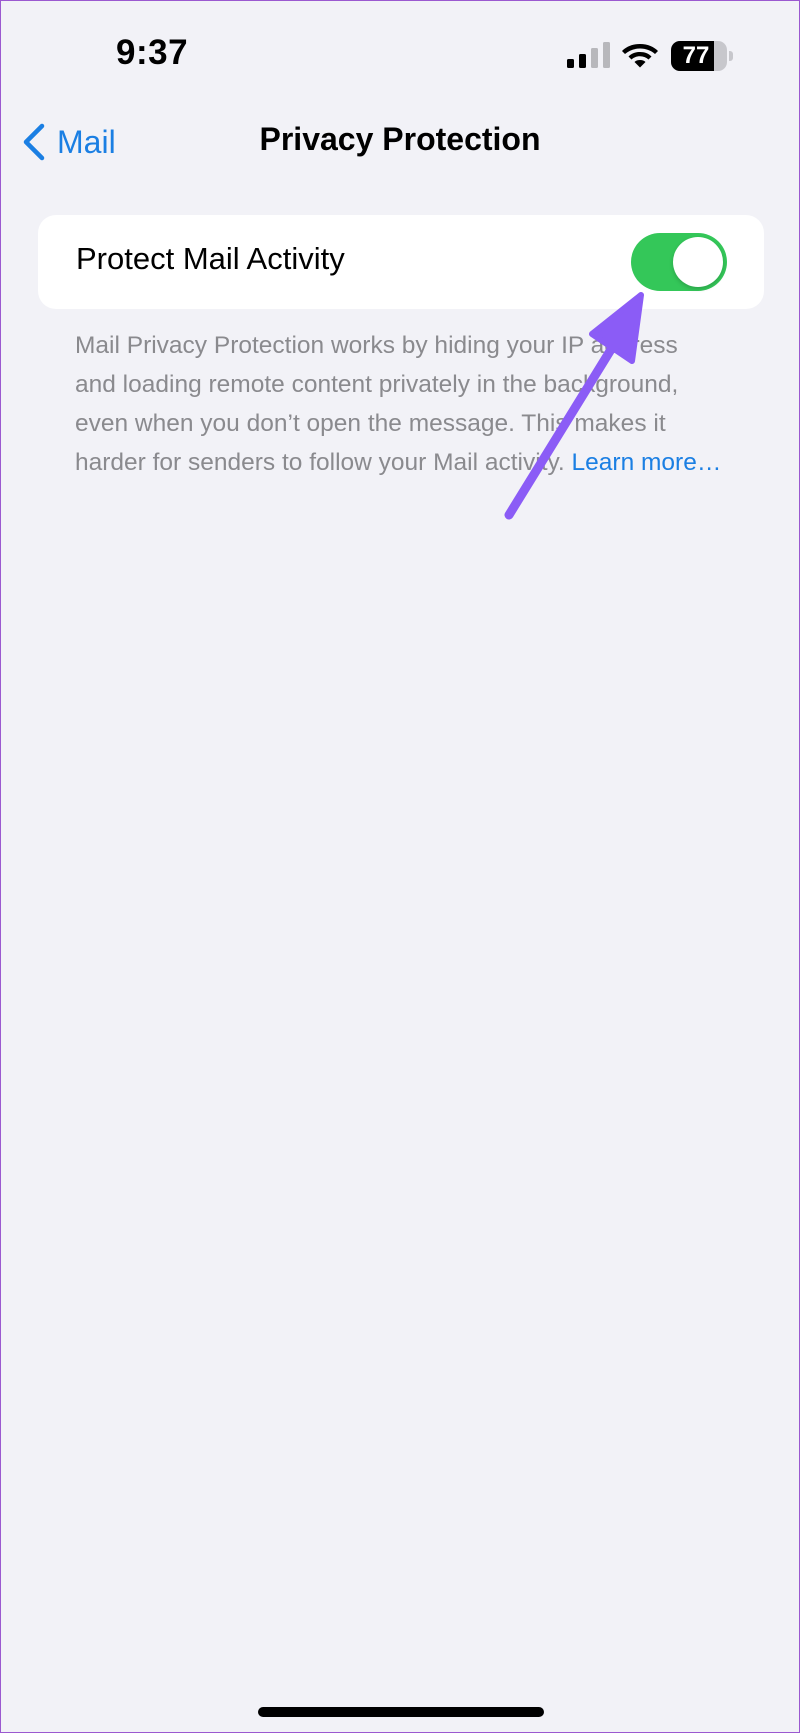 The width and height of the screenshot is (800, 1733). I want to click on protect-mail-activity-toggle, so click(679, 262).